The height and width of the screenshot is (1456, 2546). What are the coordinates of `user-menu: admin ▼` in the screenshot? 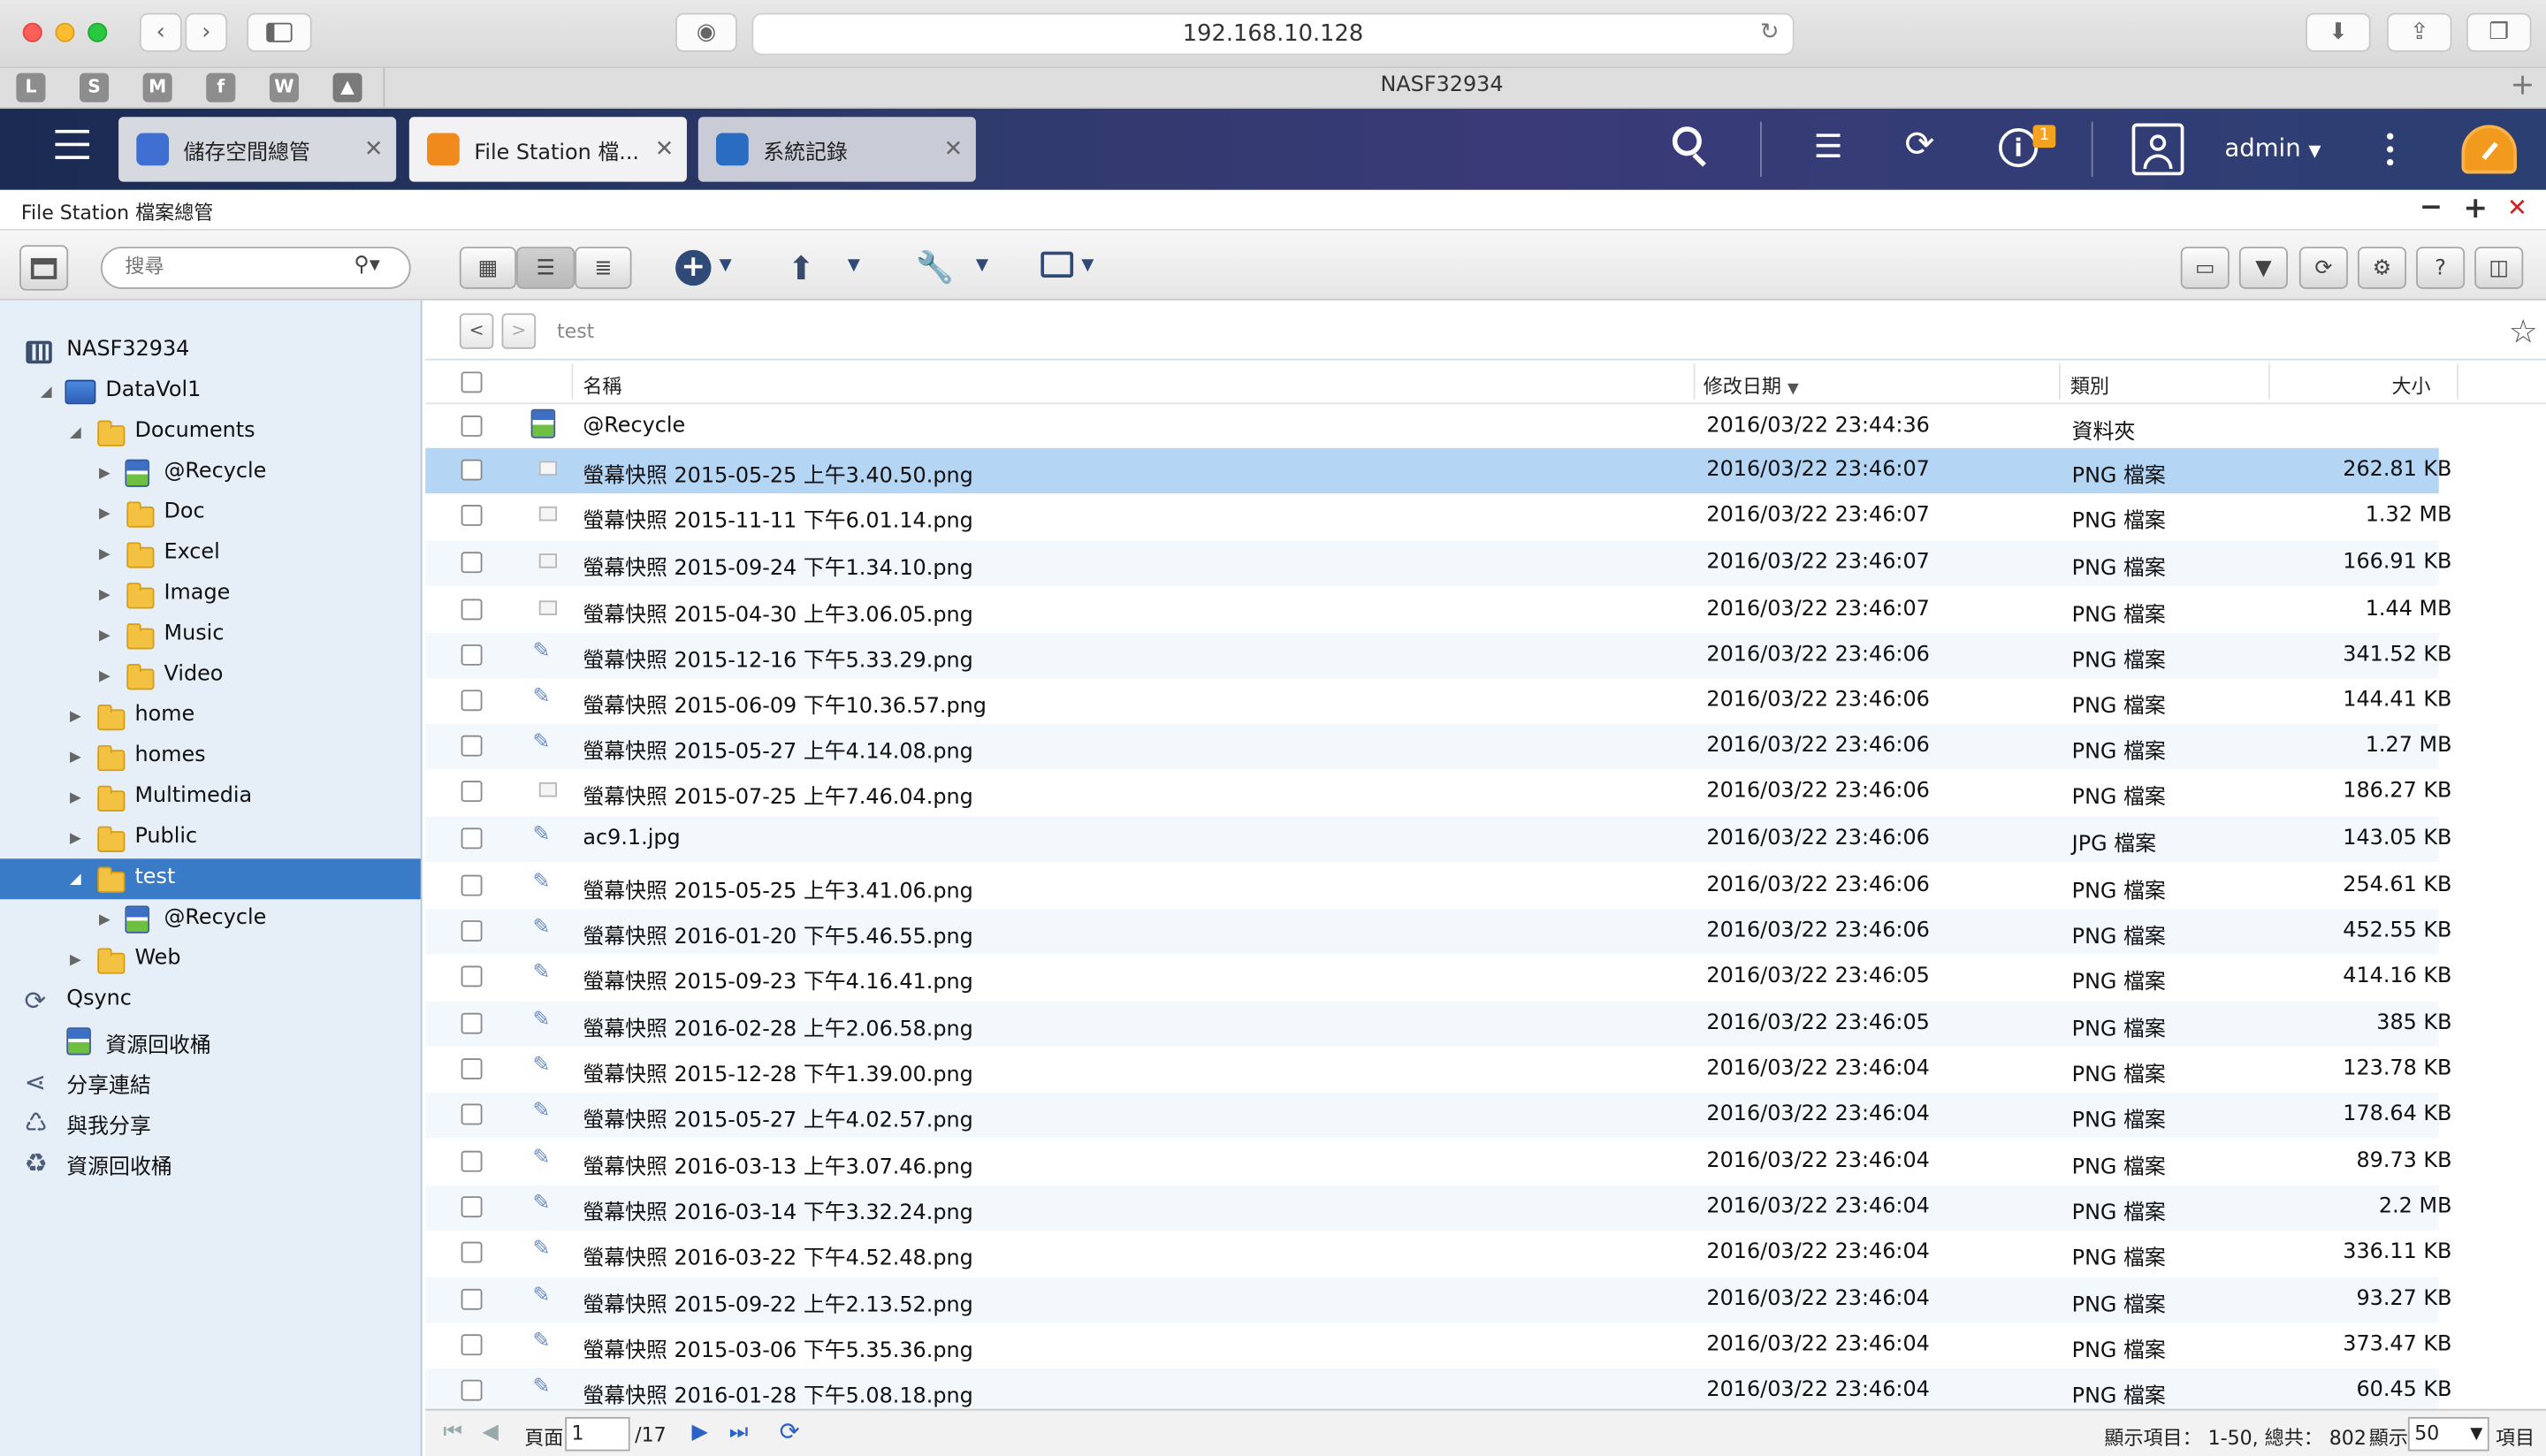 It's located at (2272, 148).